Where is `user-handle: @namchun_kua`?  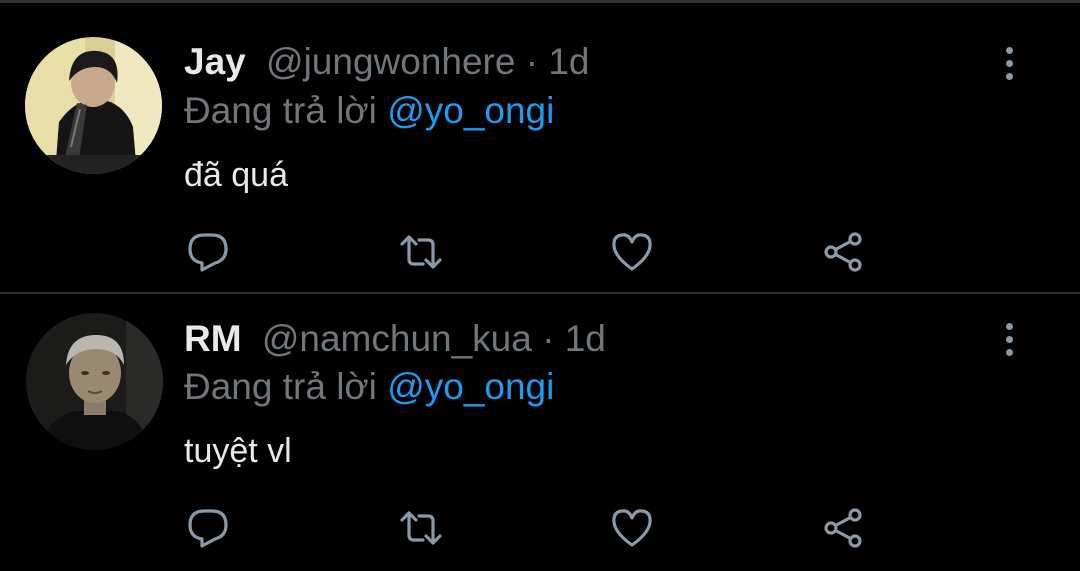 user-handle: @namchun_kua is located at coordinates (397, 338).